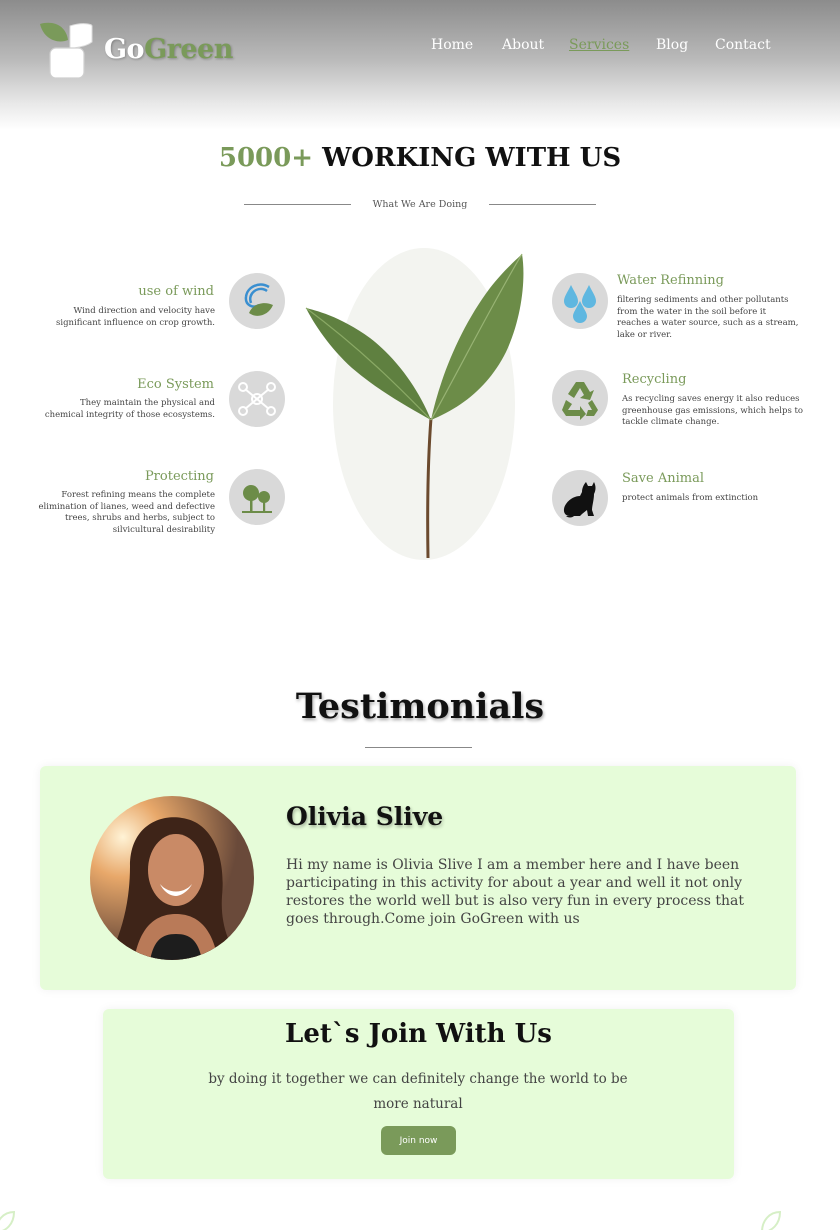  What do you see at coordinates (663, 478) in the screenshot?
I see `feature-title-animal: Save Animal` at bounding box center [663, 478].